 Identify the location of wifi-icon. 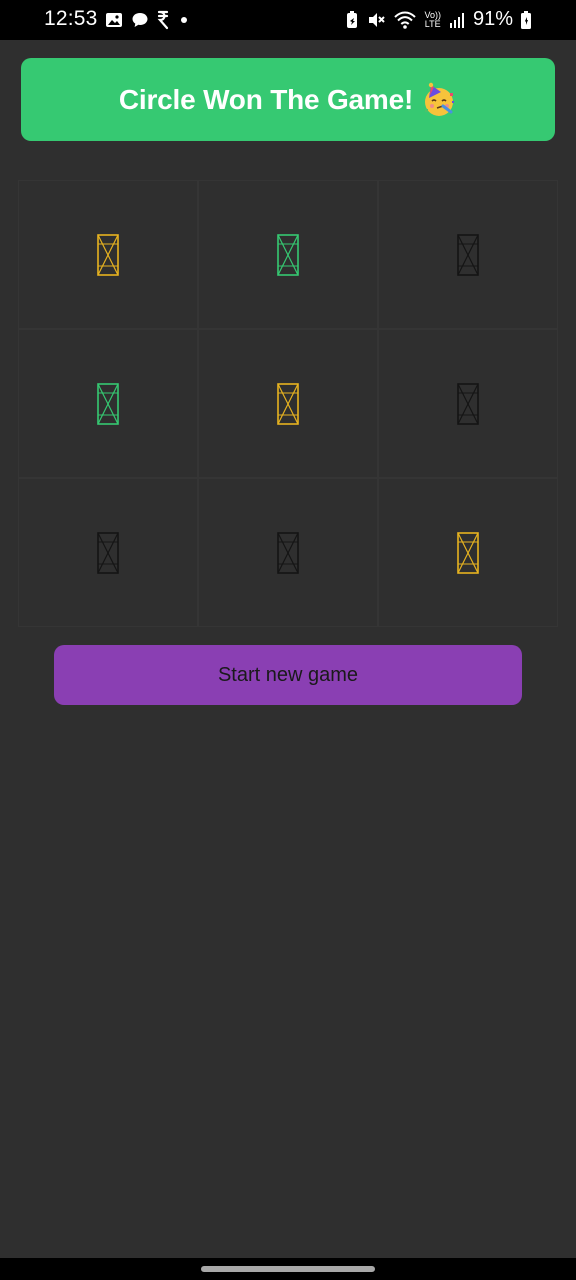
(405, 20).